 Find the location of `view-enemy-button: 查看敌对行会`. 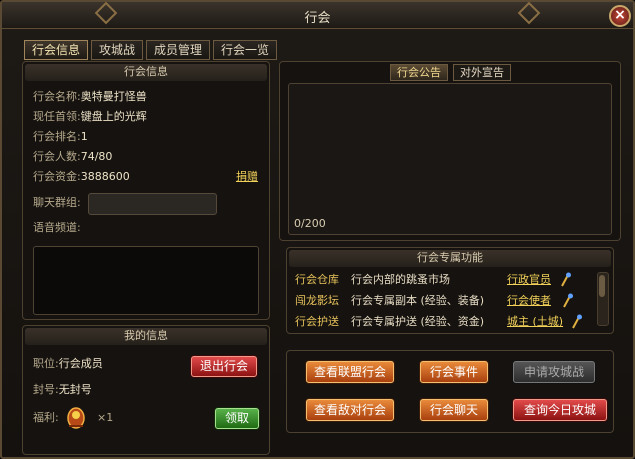

view-enemy-button: 查看敌对行会 is located at coordinates (350, 410).